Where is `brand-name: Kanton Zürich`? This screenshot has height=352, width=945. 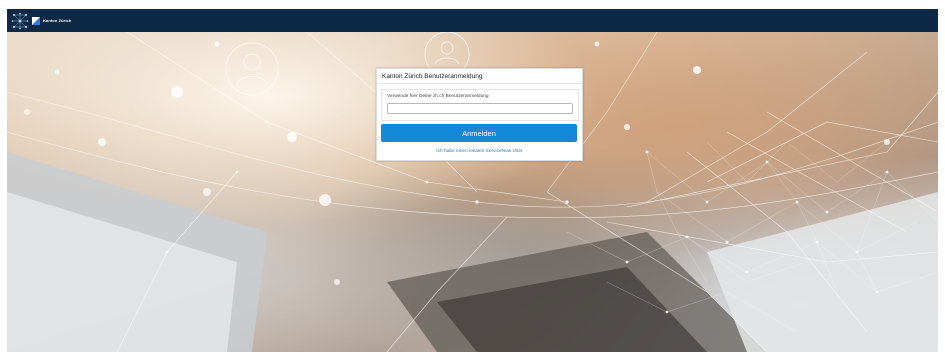 brand-name: Kanton Zürich is located at coordinates (57, 20).